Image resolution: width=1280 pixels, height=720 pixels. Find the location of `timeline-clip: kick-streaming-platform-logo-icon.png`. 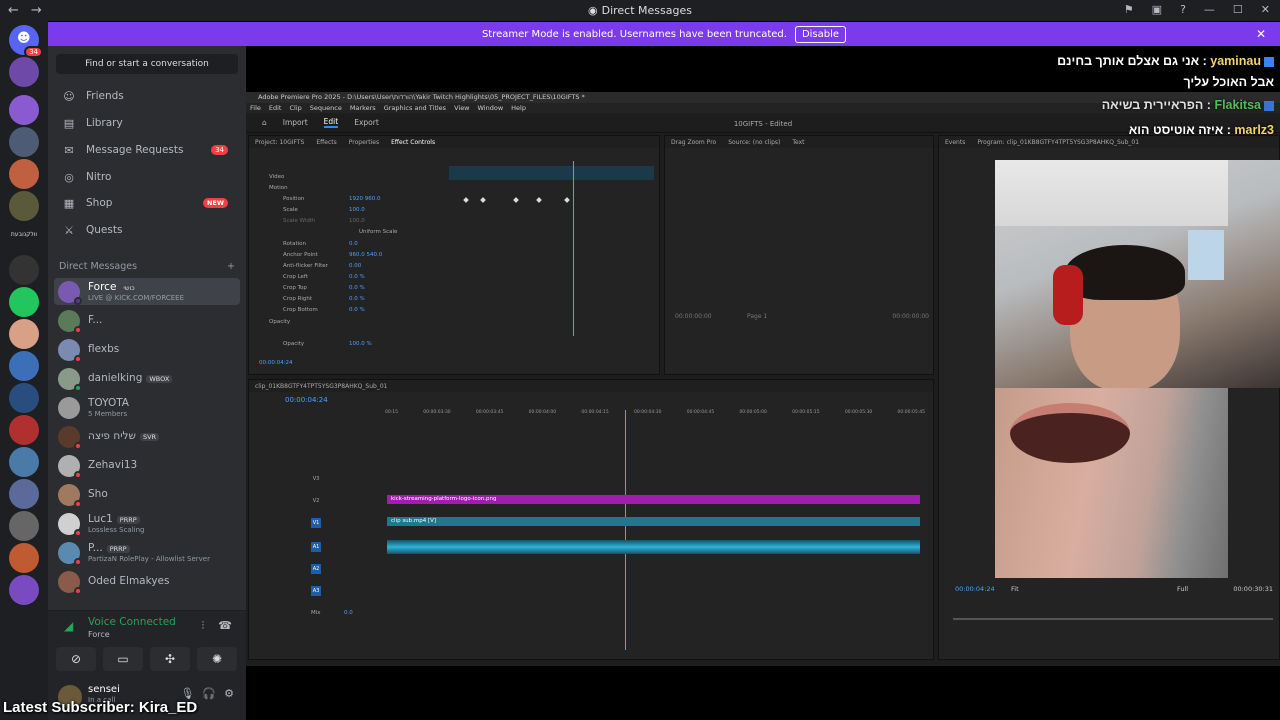

timeline-clip: kick-streaming-platform-logo-icon.png is located at coordinates (653, 499).